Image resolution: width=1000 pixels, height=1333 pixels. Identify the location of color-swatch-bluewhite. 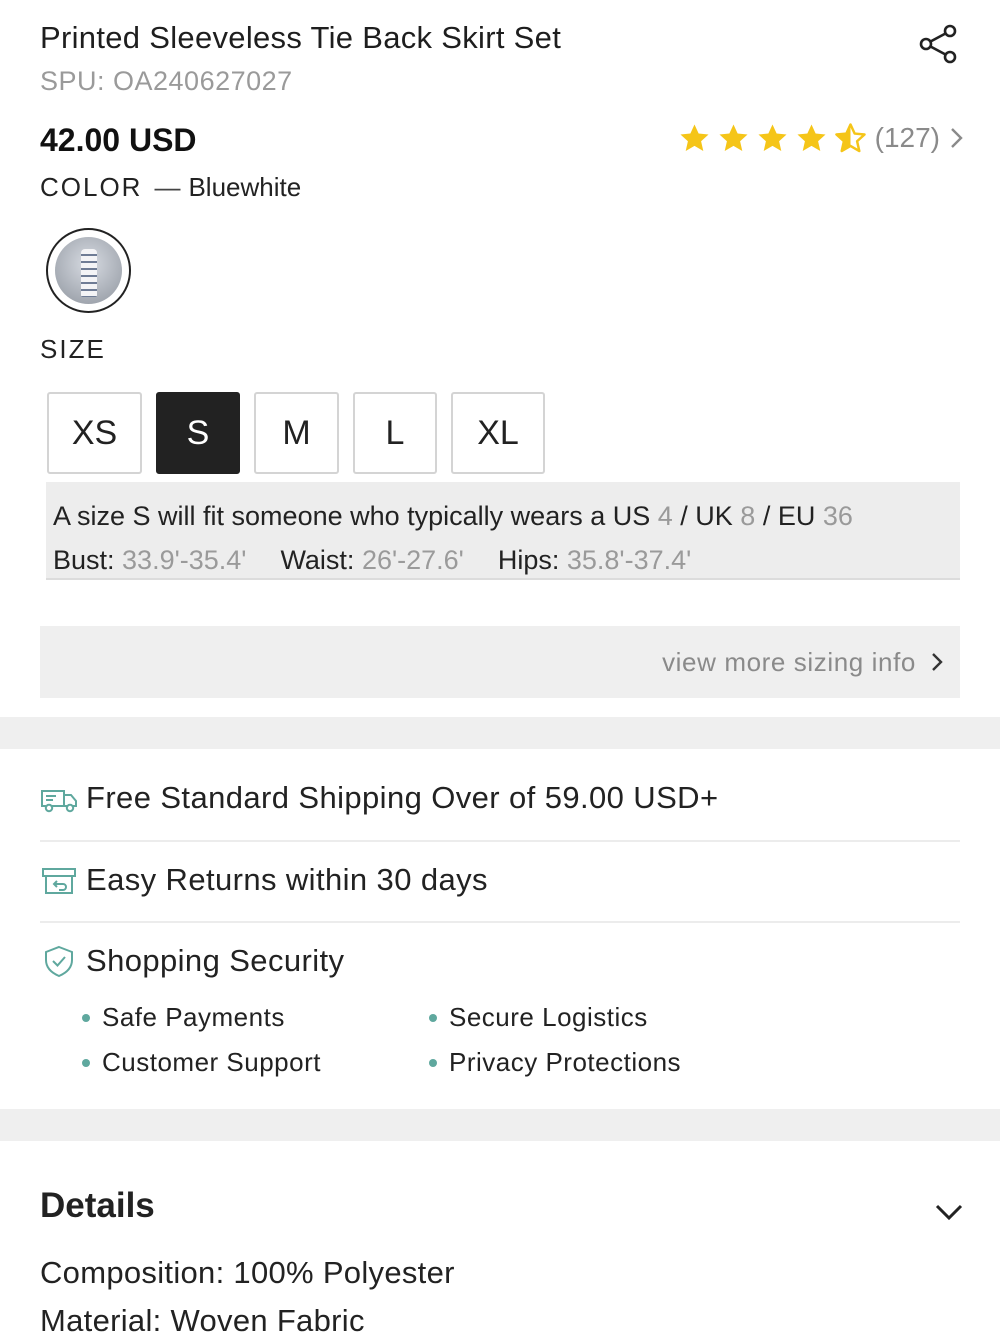
(88, 270).